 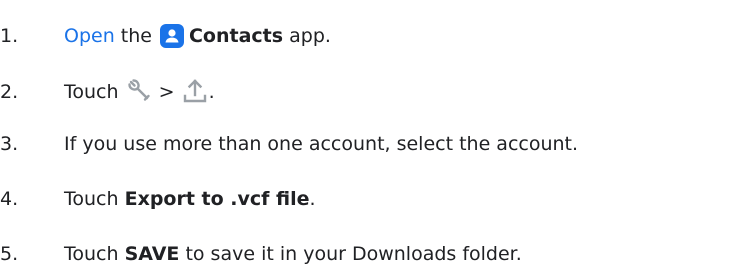 I want to click on contacts-app-name: Contacts, so click(x=236, y=36).